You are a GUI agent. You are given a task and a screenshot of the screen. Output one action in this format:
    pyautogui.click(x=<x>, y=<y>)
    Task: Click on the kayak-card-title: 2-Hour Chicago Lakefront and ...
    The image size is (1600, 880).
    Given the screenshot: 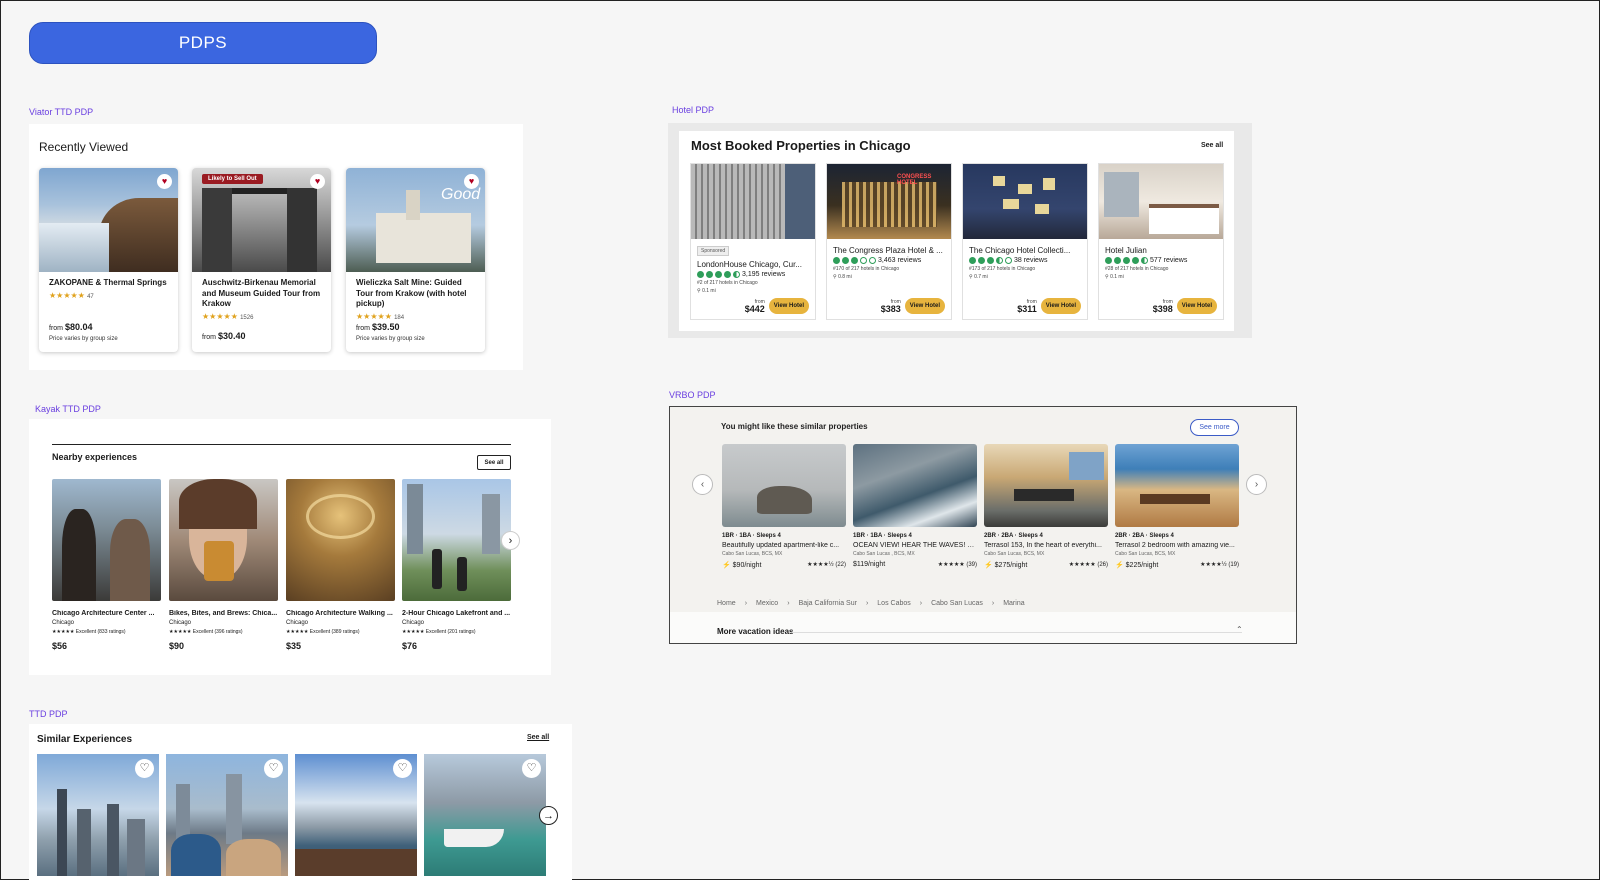 What is the action you would take?
    pyautogui.click(x=456, y=613)
    